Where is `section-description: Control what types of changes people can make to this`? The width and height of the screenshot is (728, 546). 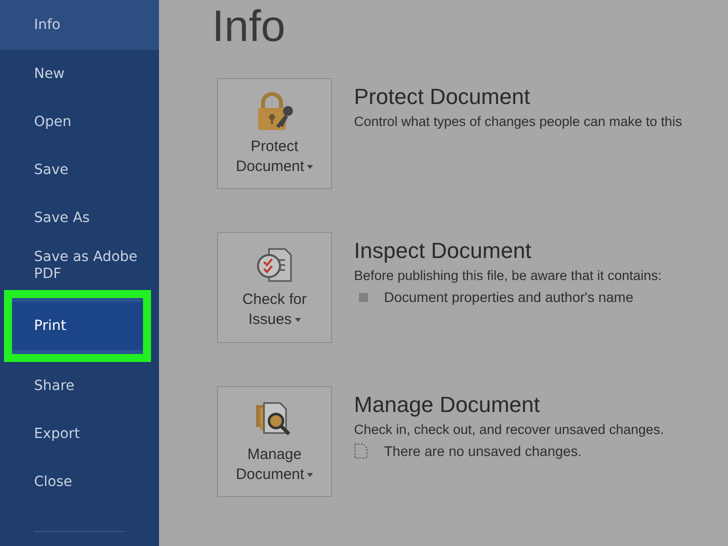 section-description: Control what types of changes people can make to this is located at coordinates (518, 121).